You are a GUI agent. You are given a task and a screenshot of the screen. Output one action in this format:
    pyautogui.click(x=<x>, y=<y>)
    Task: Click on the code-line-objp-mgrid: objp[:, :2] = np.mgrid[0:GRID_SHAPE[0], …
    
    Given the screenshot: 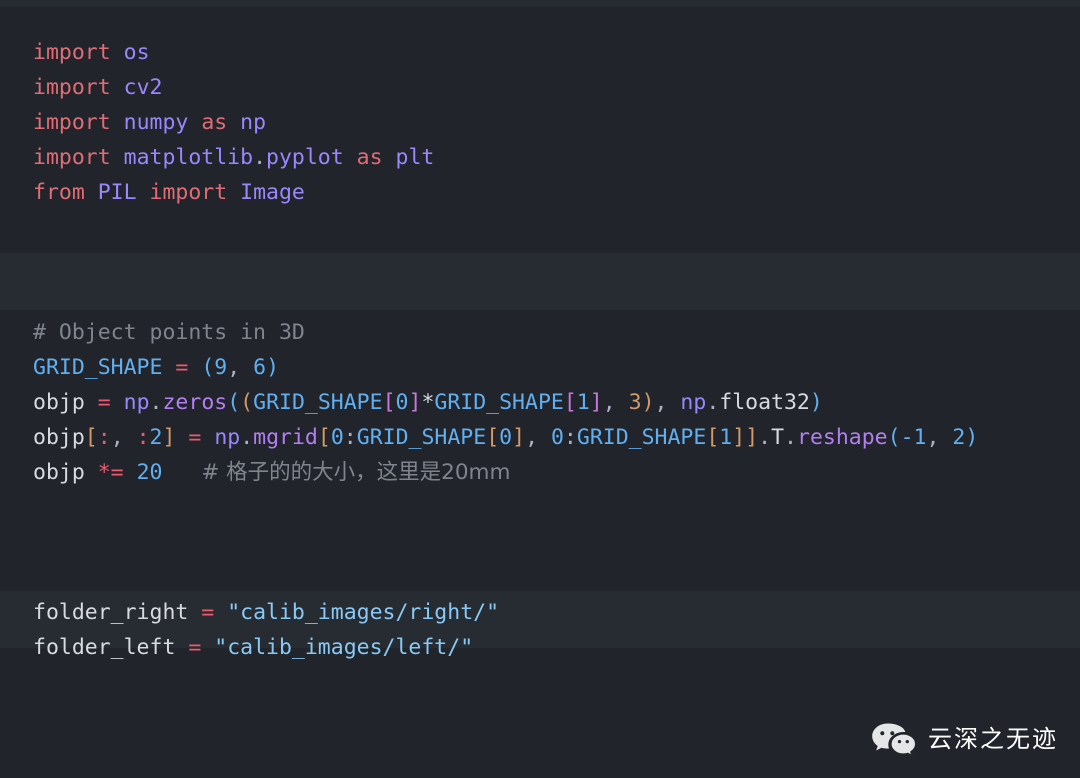 What is the action you would take?
    pyautogui.click(x=540, y=437)
    